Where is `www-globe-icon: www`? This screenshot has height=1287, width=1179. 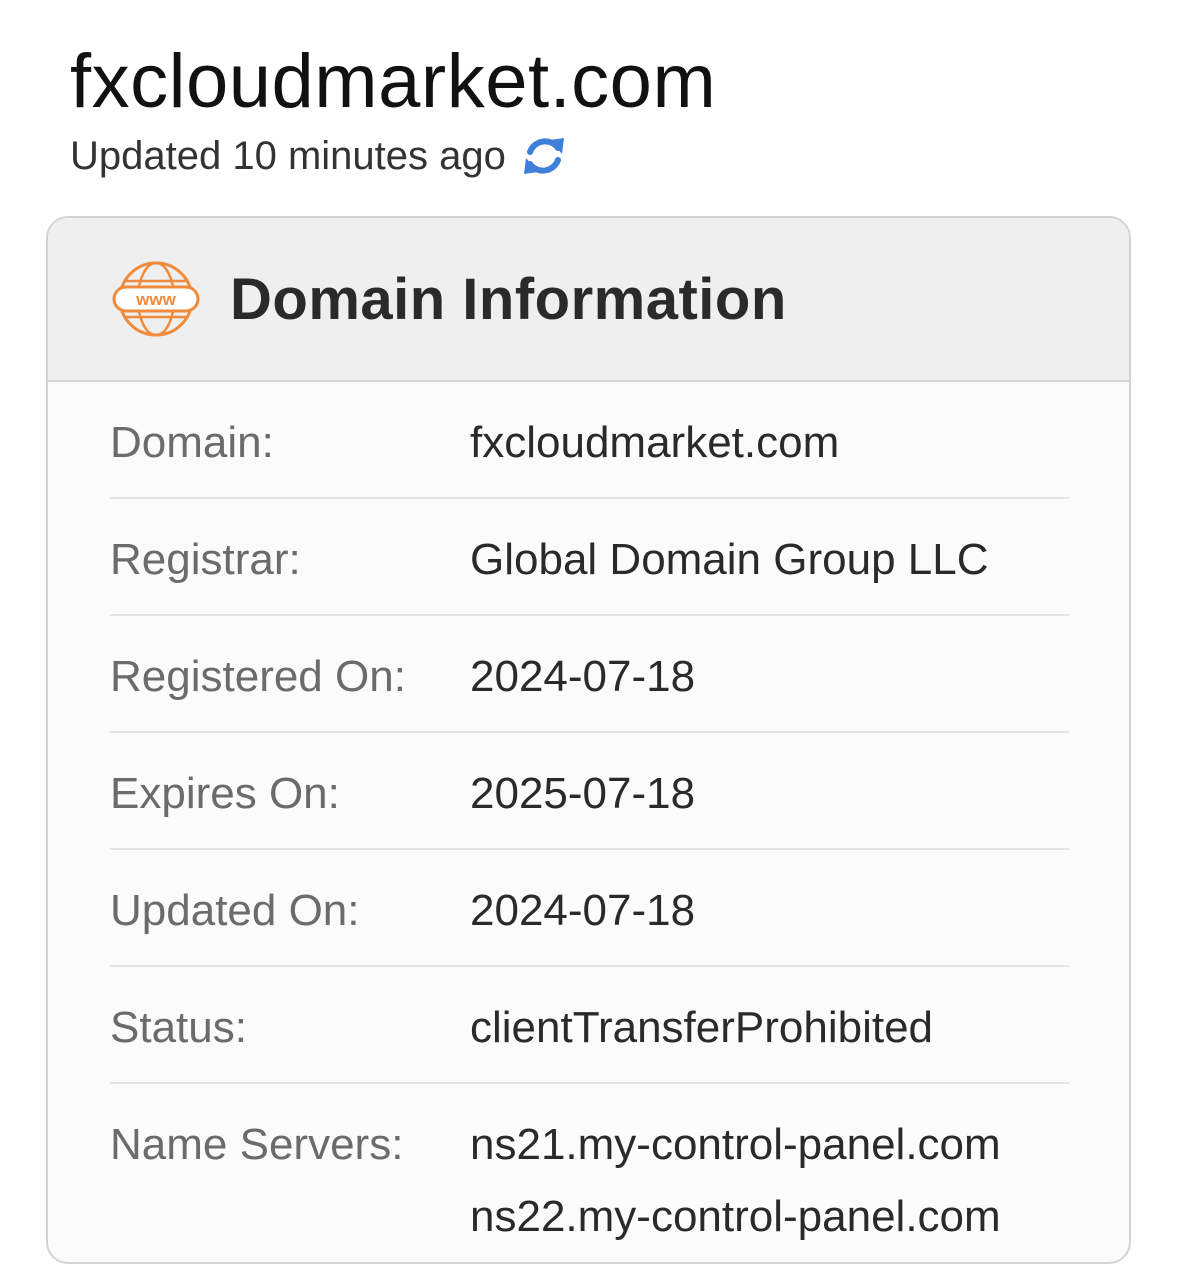 www-globe-icon: www is located at coordinates (156, 299).